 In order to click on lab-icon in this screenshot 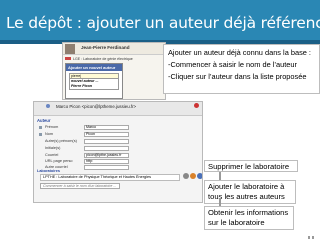, I will do `click(68, 58)`.